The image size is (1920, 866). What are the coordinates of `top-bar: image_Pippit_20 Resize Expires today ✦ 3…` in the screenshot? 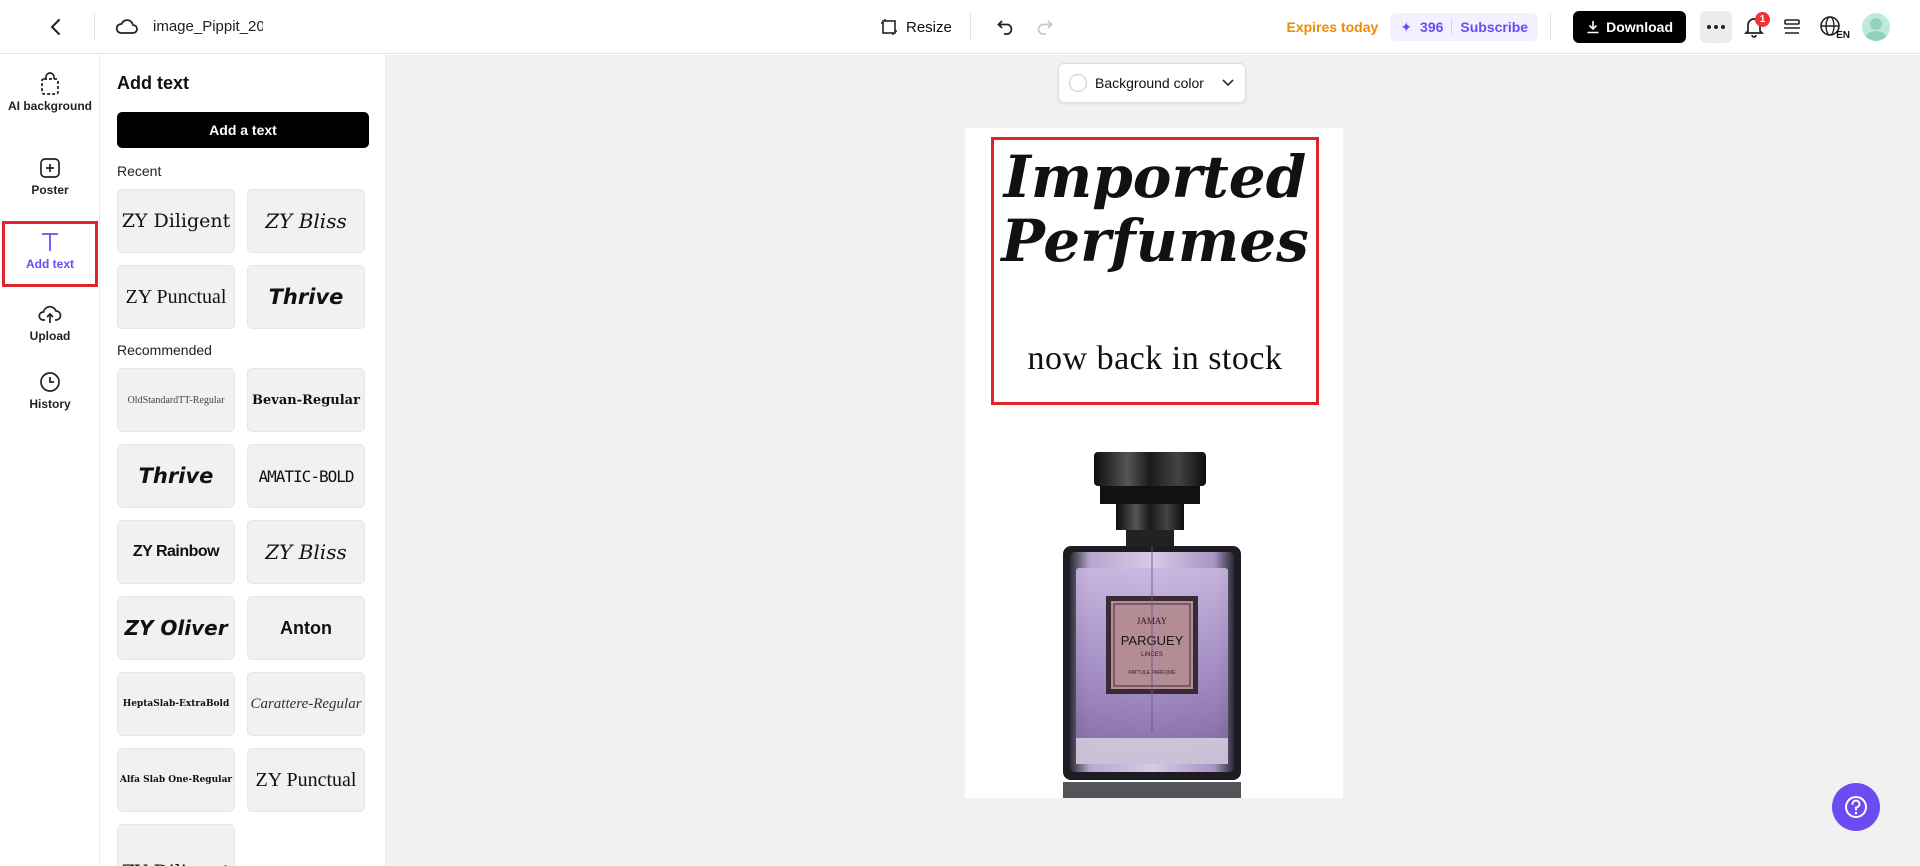 It's located at (960, 27).